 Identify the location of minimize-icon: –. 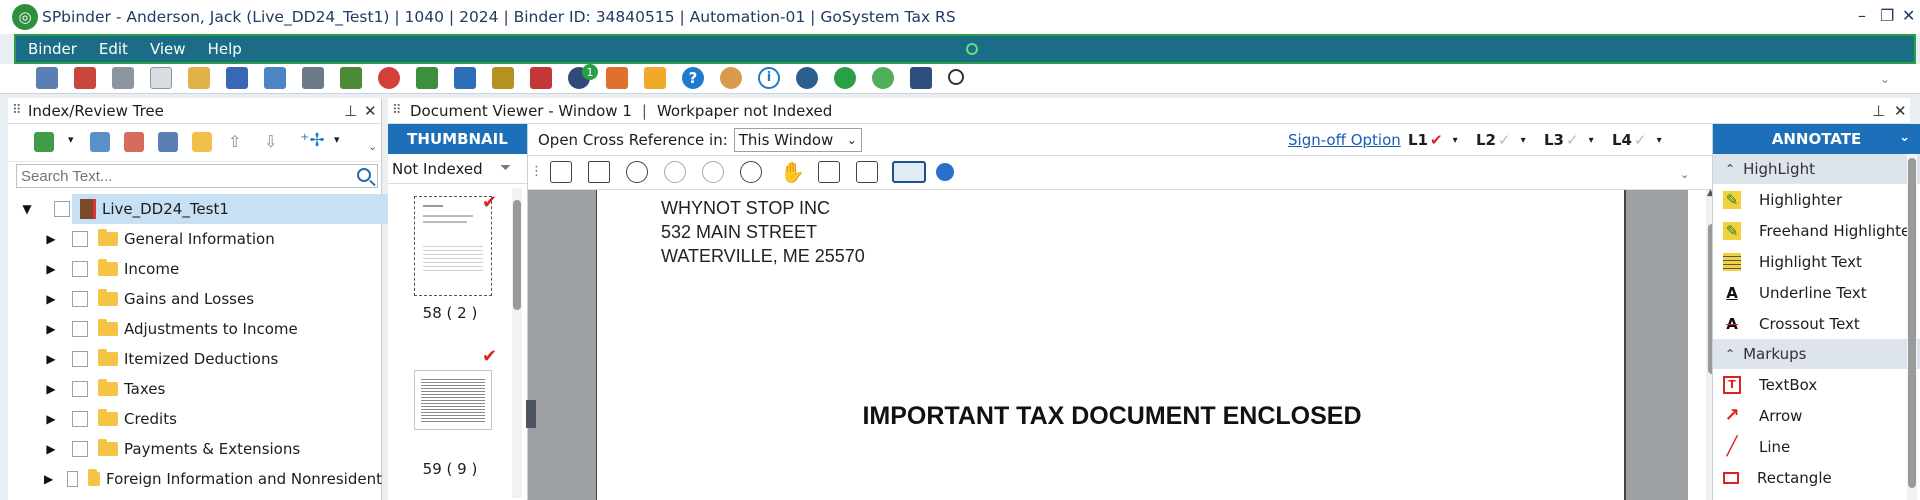
(1862, 15).